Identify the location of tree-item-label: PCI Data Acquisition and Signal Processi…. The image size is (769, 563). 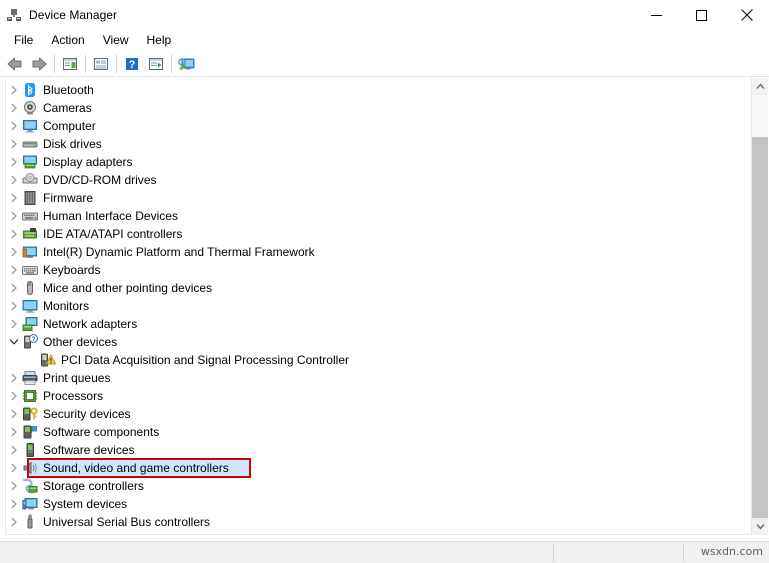
(205, 360).